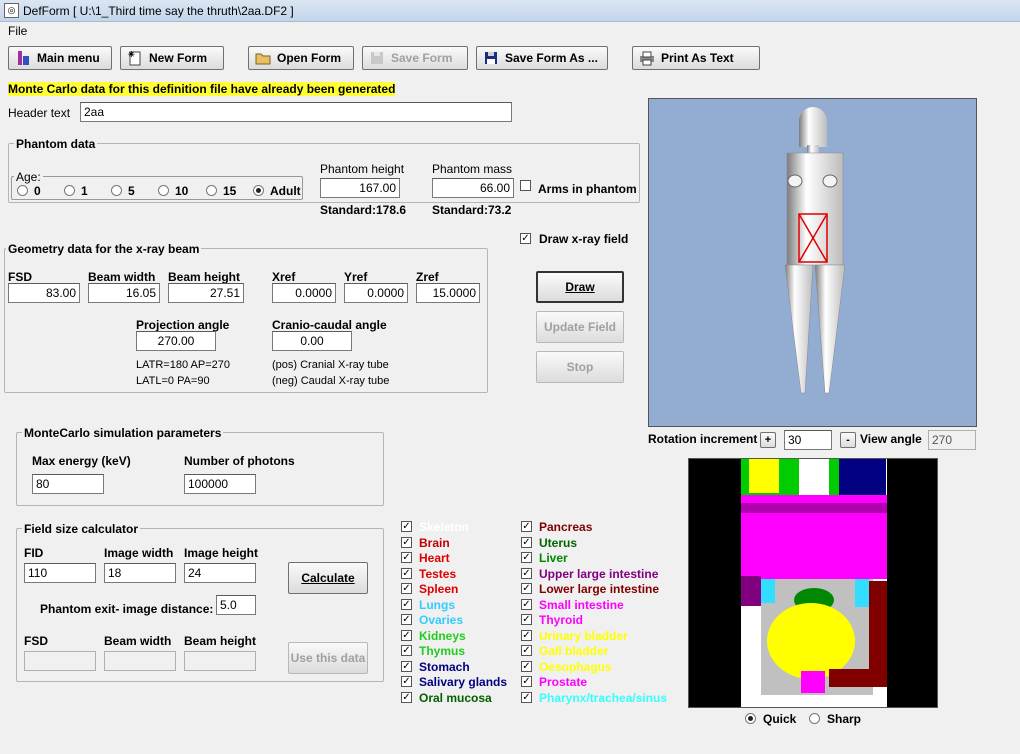  I want to click on stop-button: Stop, so click(580, 367).